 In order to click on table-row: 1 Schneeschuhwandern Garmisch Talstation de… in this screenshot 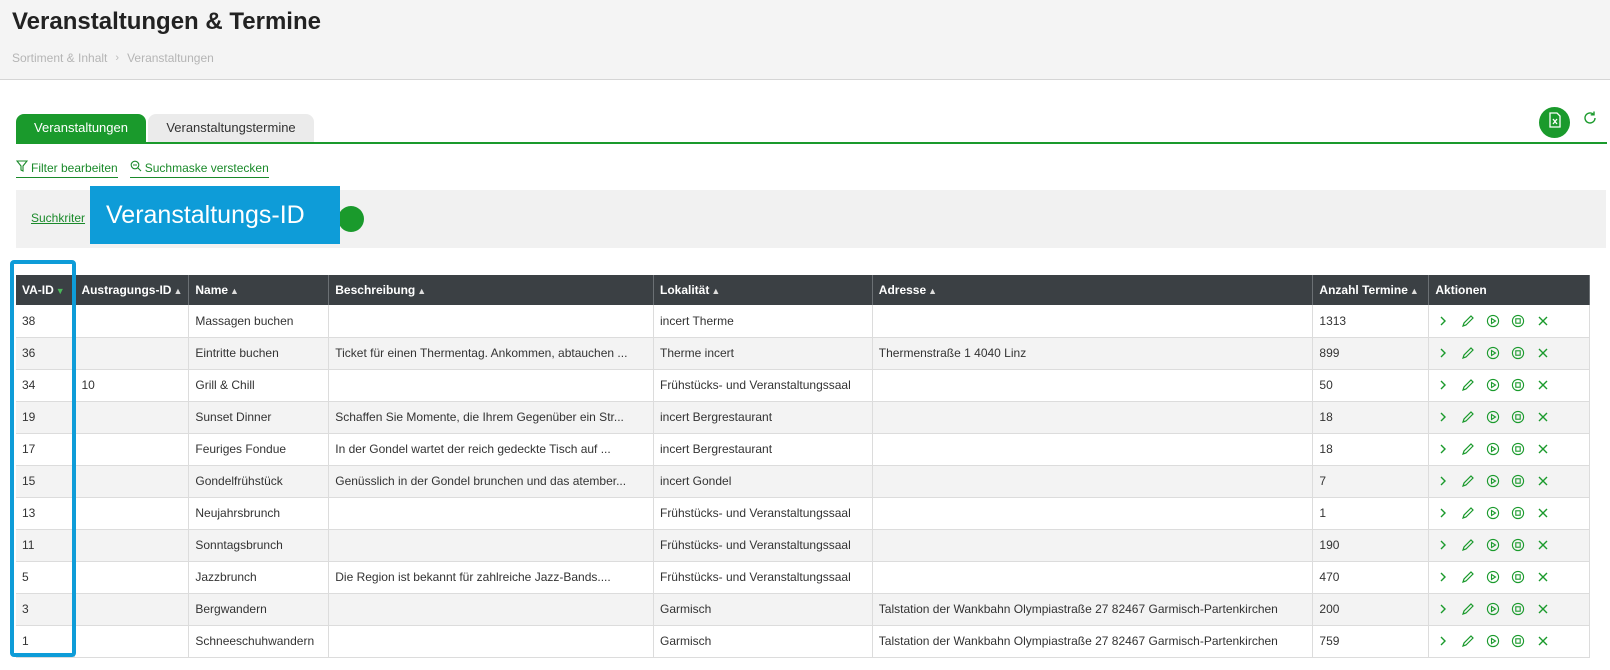, I will do `click(803, 641)`.